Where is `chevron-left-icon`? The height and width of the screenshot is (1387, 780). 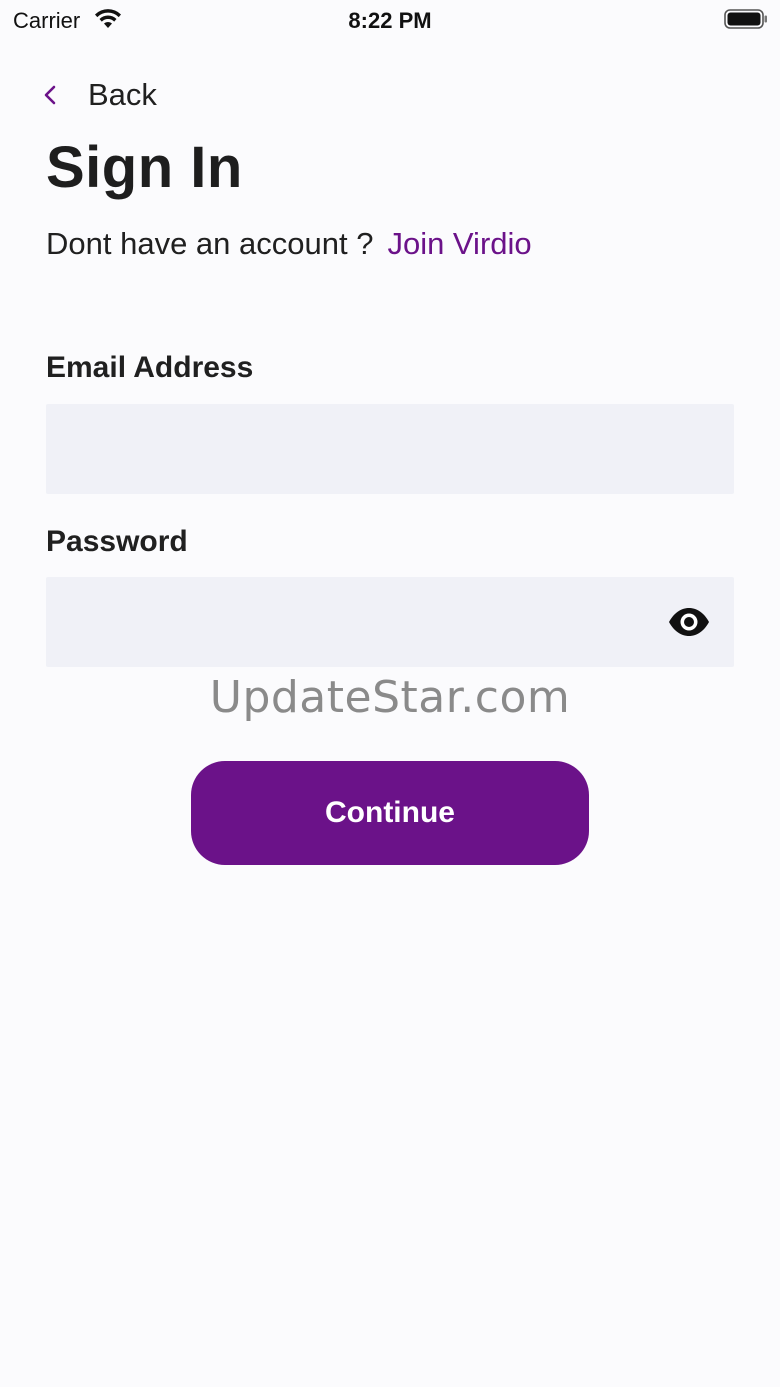
chevron-left-icon is located at coordinates (50, 95).